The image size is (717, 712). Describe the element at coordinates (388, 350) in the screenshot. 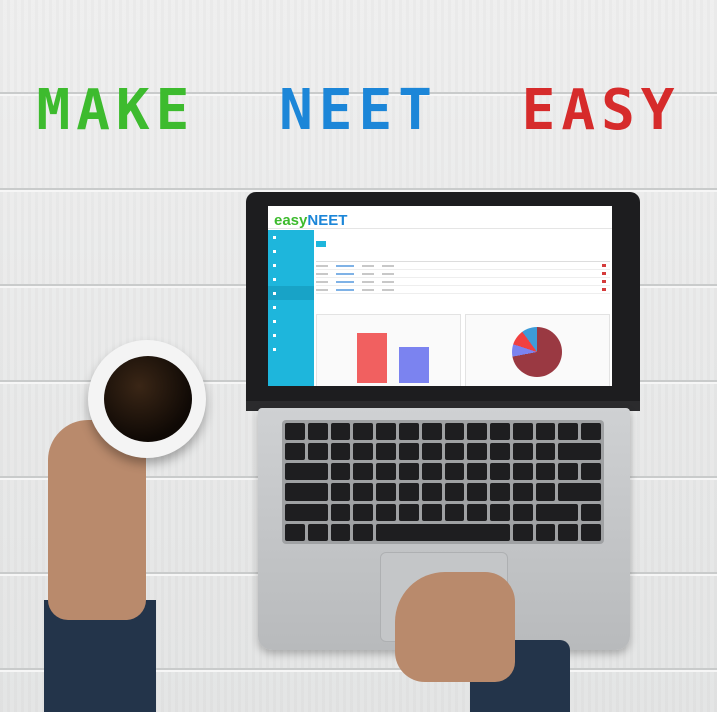

I see `bar-chart-panel` at that location.